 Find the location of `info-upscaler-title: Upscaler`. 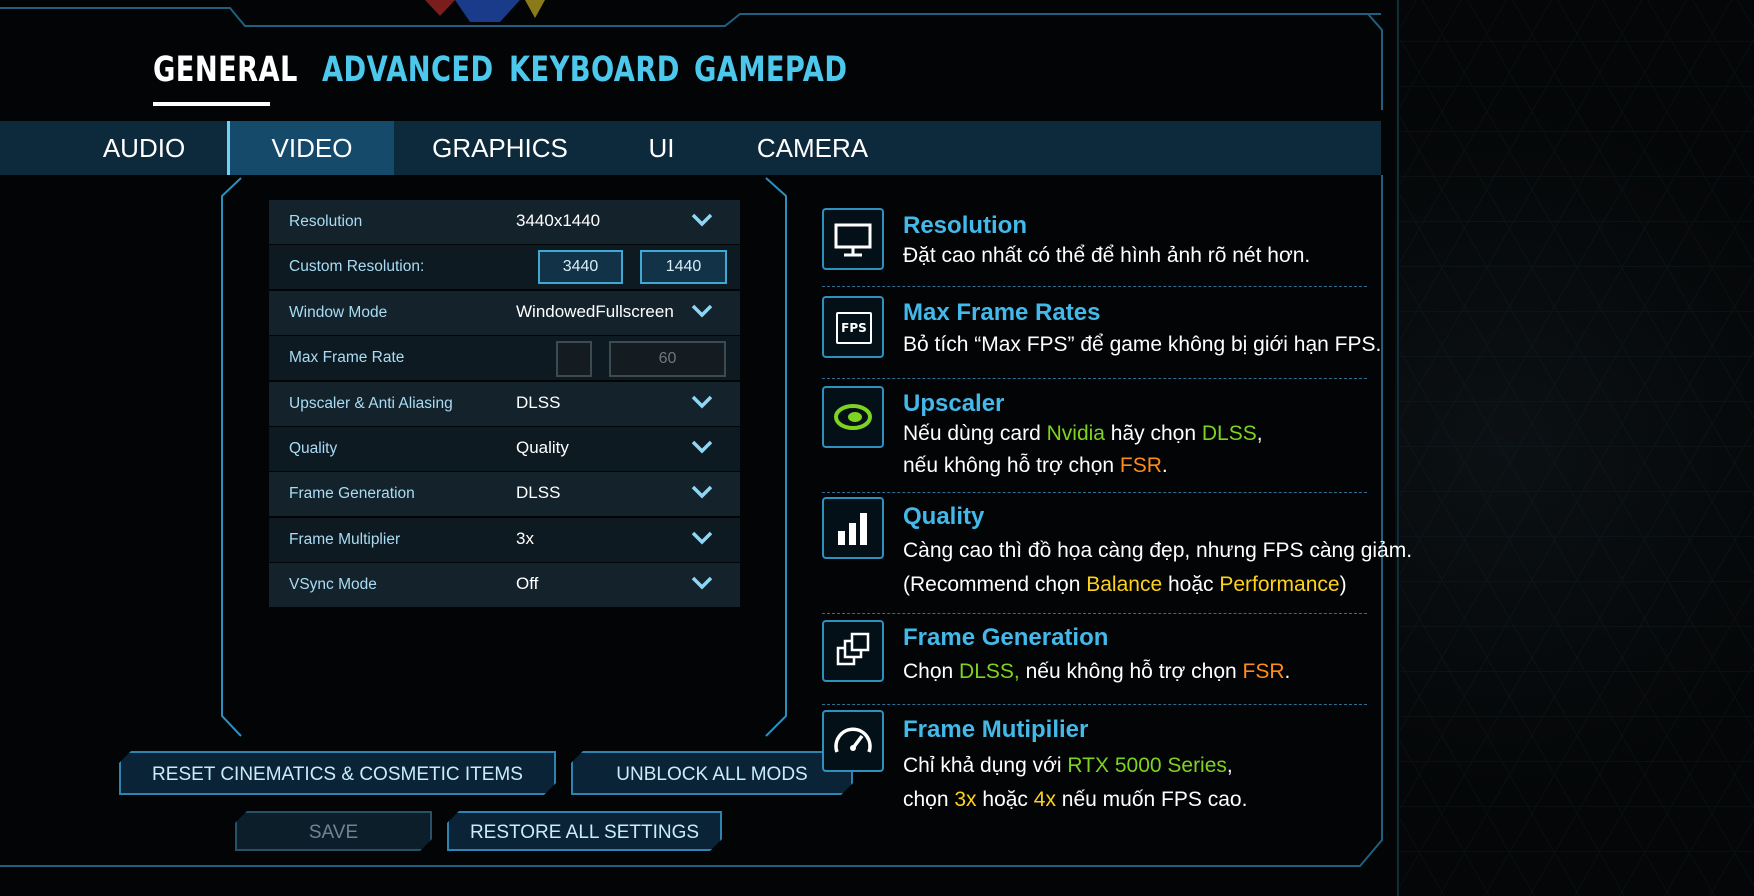

info-upscaler-title: Upscaler is located at coordinates (954, 403).